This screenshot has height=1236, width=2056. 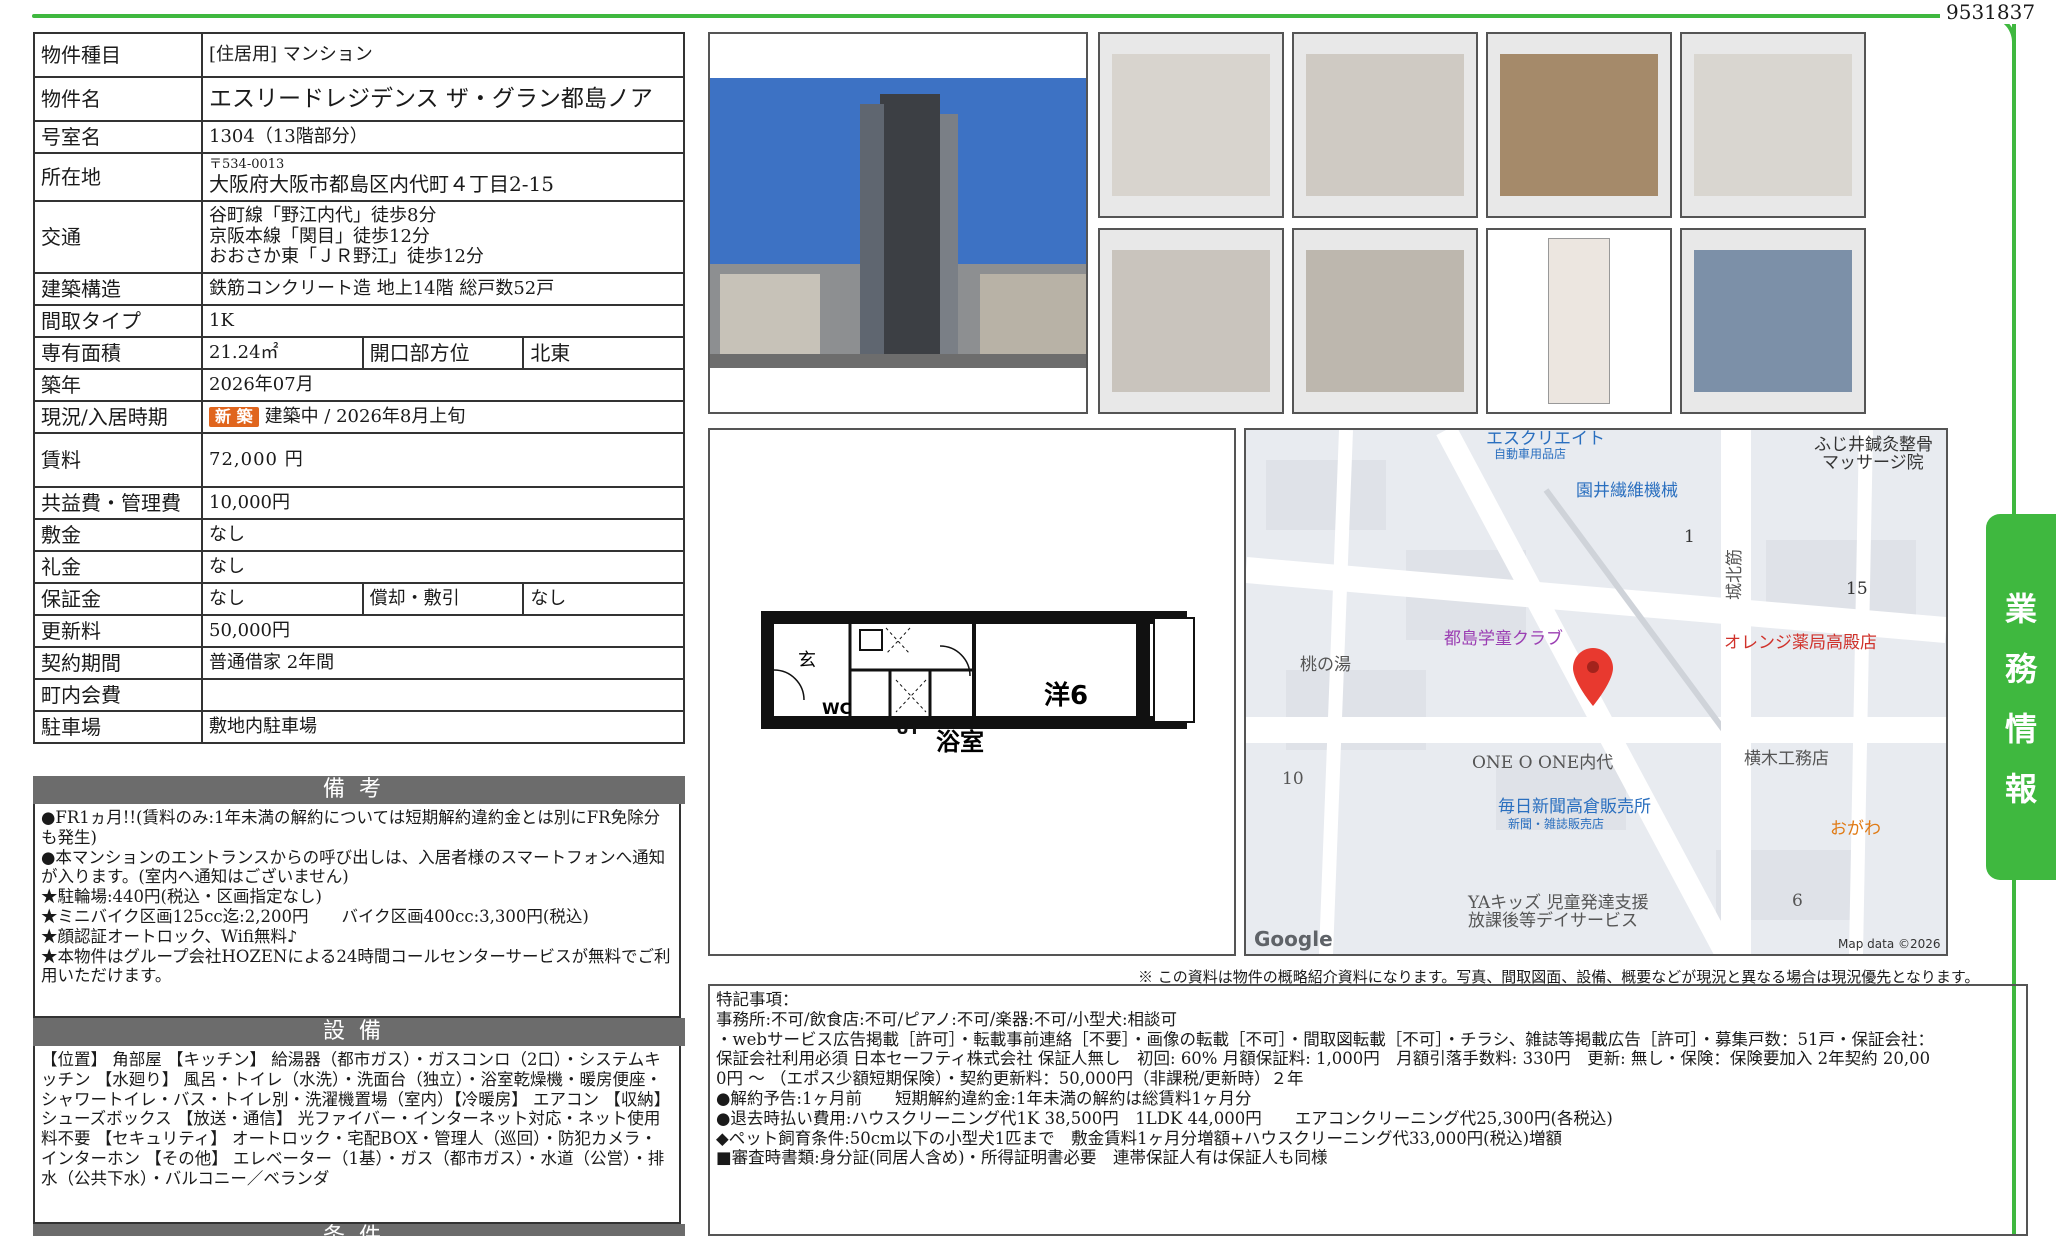 I want to click on address-label: 所在地, so click(x=118, y=177).